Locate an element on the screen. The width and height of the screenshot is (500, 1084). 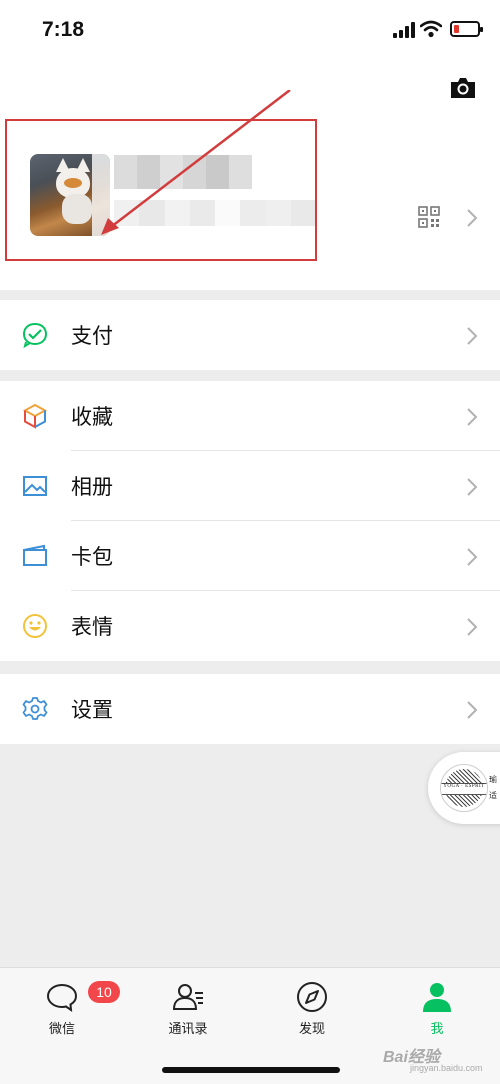
menu-item-label: 表情 is located at coordinates (92, 627).